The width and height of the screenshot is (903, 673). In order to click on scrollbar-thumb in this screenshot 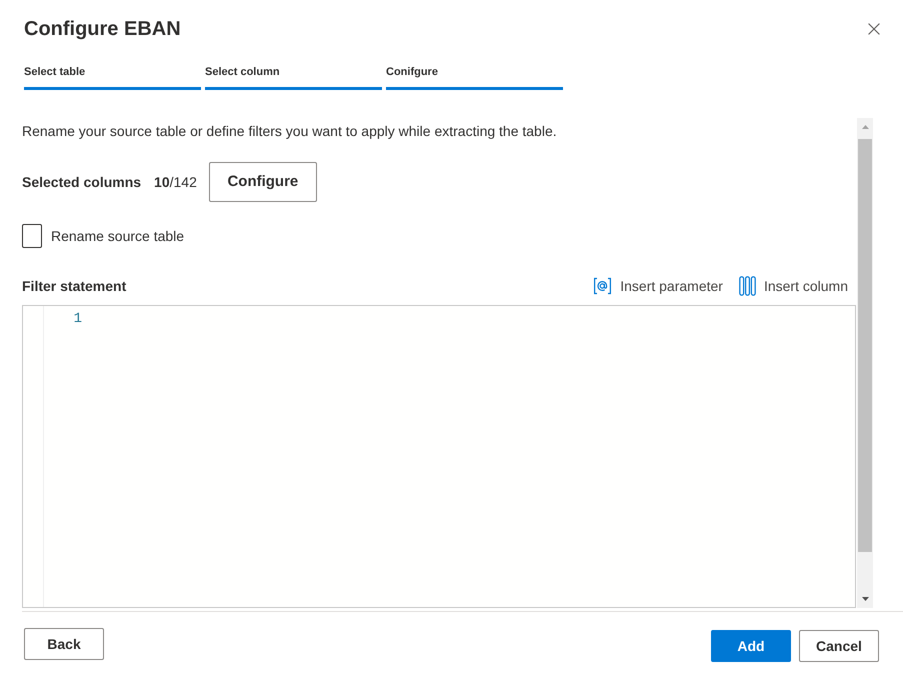, I will do `click(865, 345)`.